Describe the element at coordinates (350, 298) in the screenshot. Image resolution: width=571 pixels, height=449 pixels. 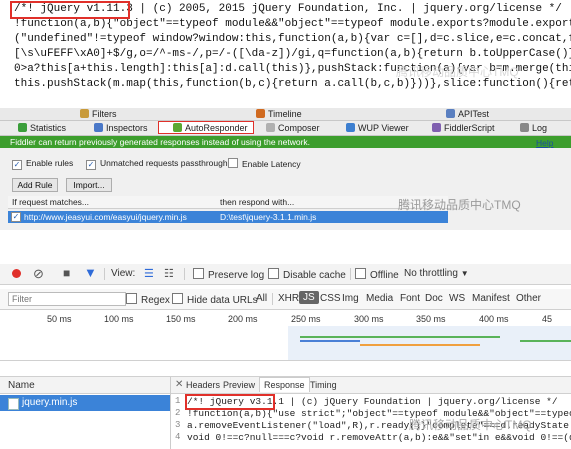
I see `type-img: Img` at that location.